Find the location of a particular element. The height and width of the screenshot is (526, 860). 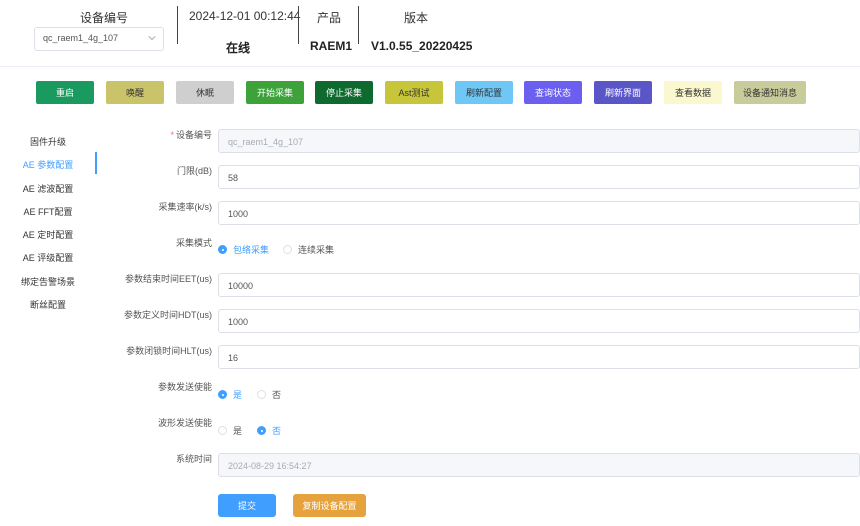

required-mark: * is located at coordinates (172, 135).